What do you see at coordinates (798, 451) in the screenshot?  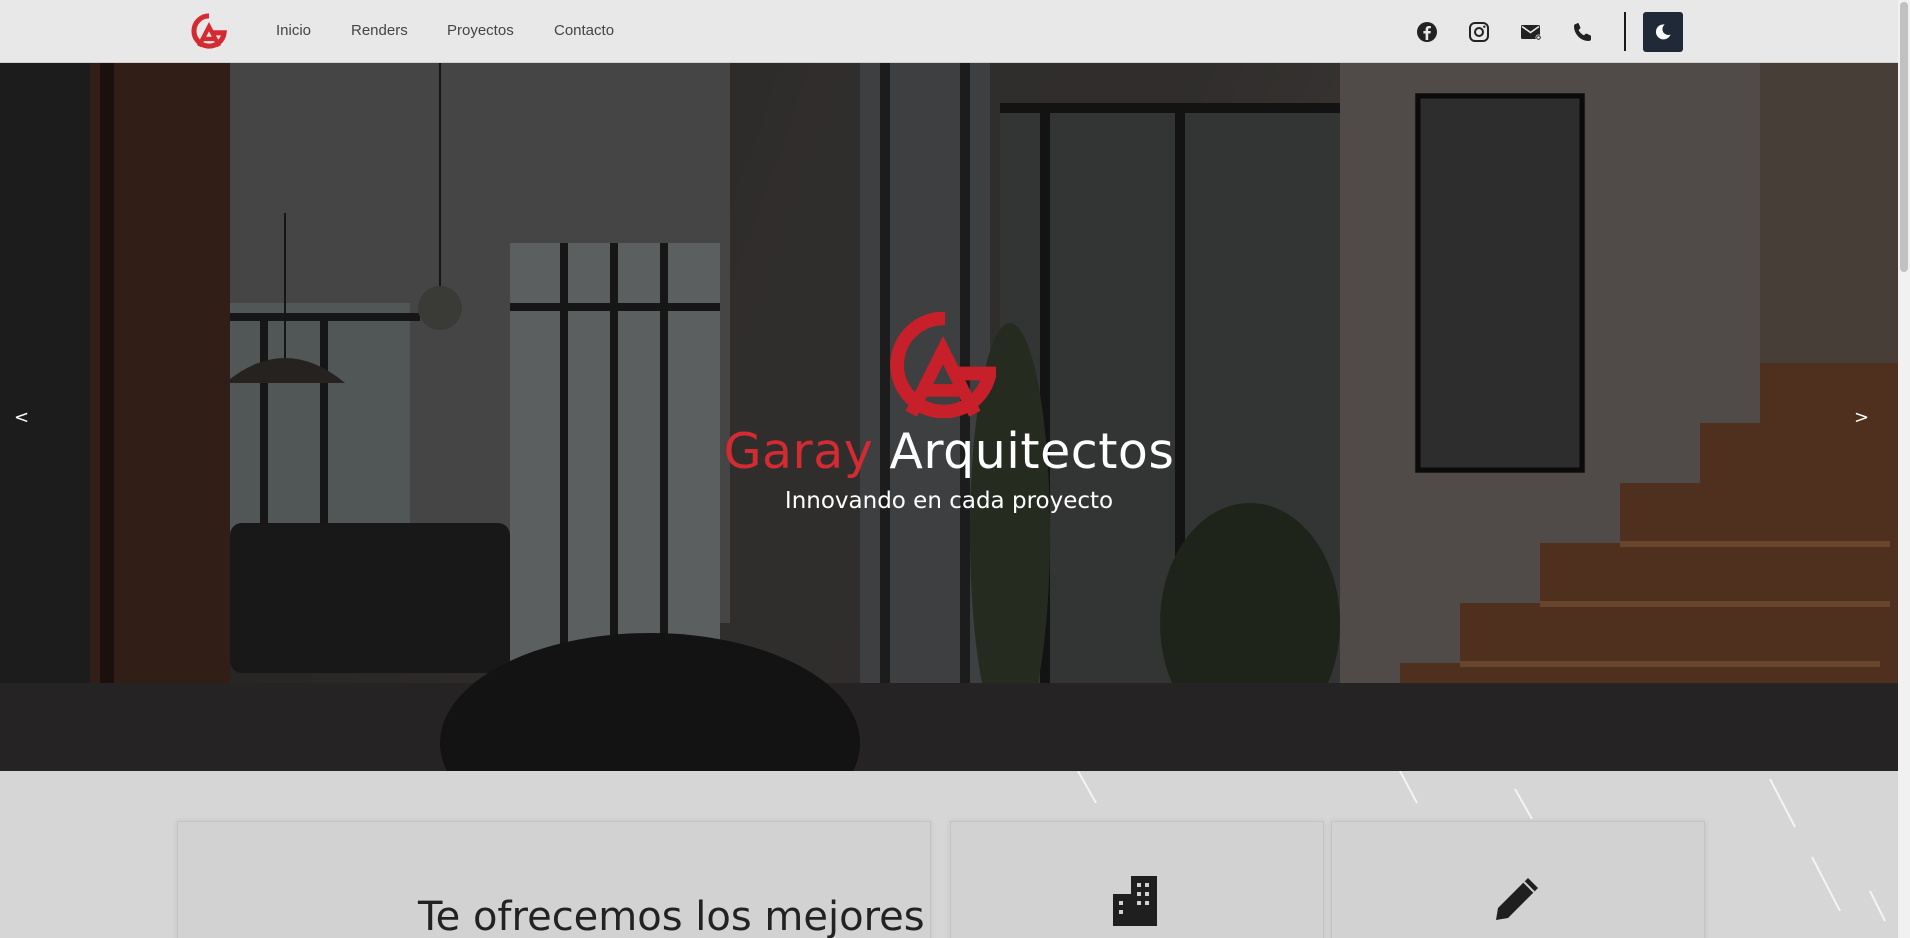 I see `hero-title-accent: Garay` at bounding box center [798, 451].